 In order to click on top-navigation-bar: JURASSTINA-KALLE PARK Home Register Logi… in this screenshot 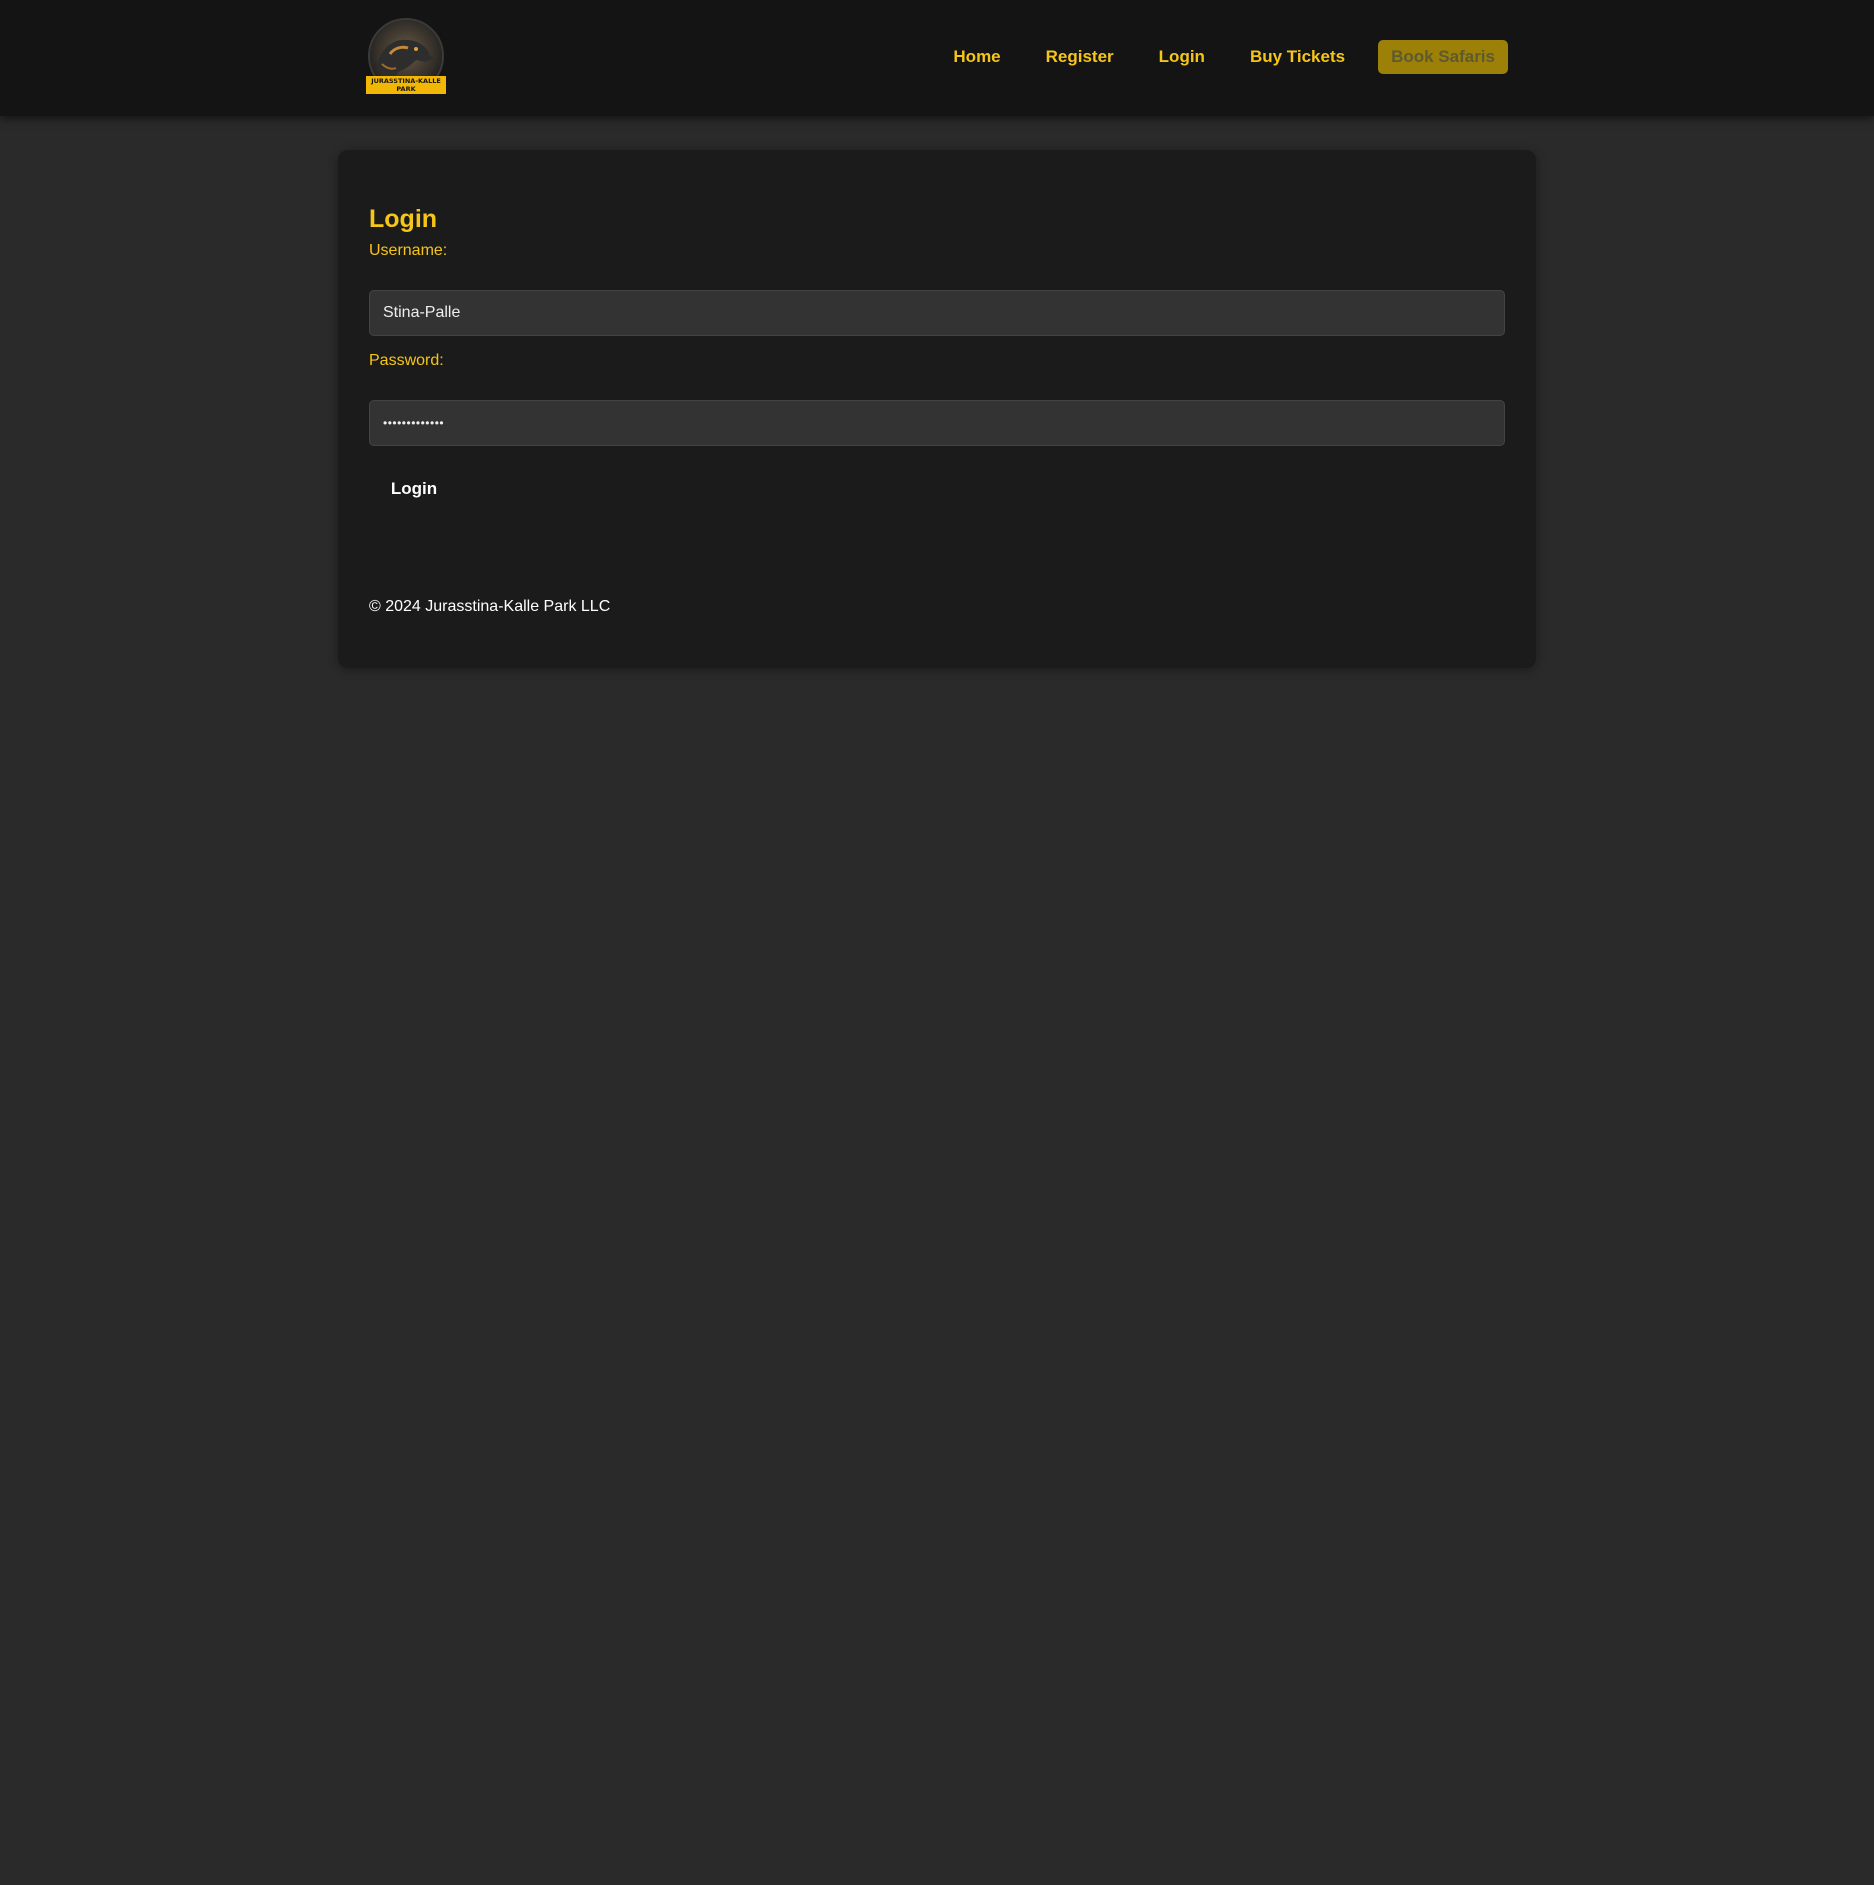, I will do `click(937, 58)`.